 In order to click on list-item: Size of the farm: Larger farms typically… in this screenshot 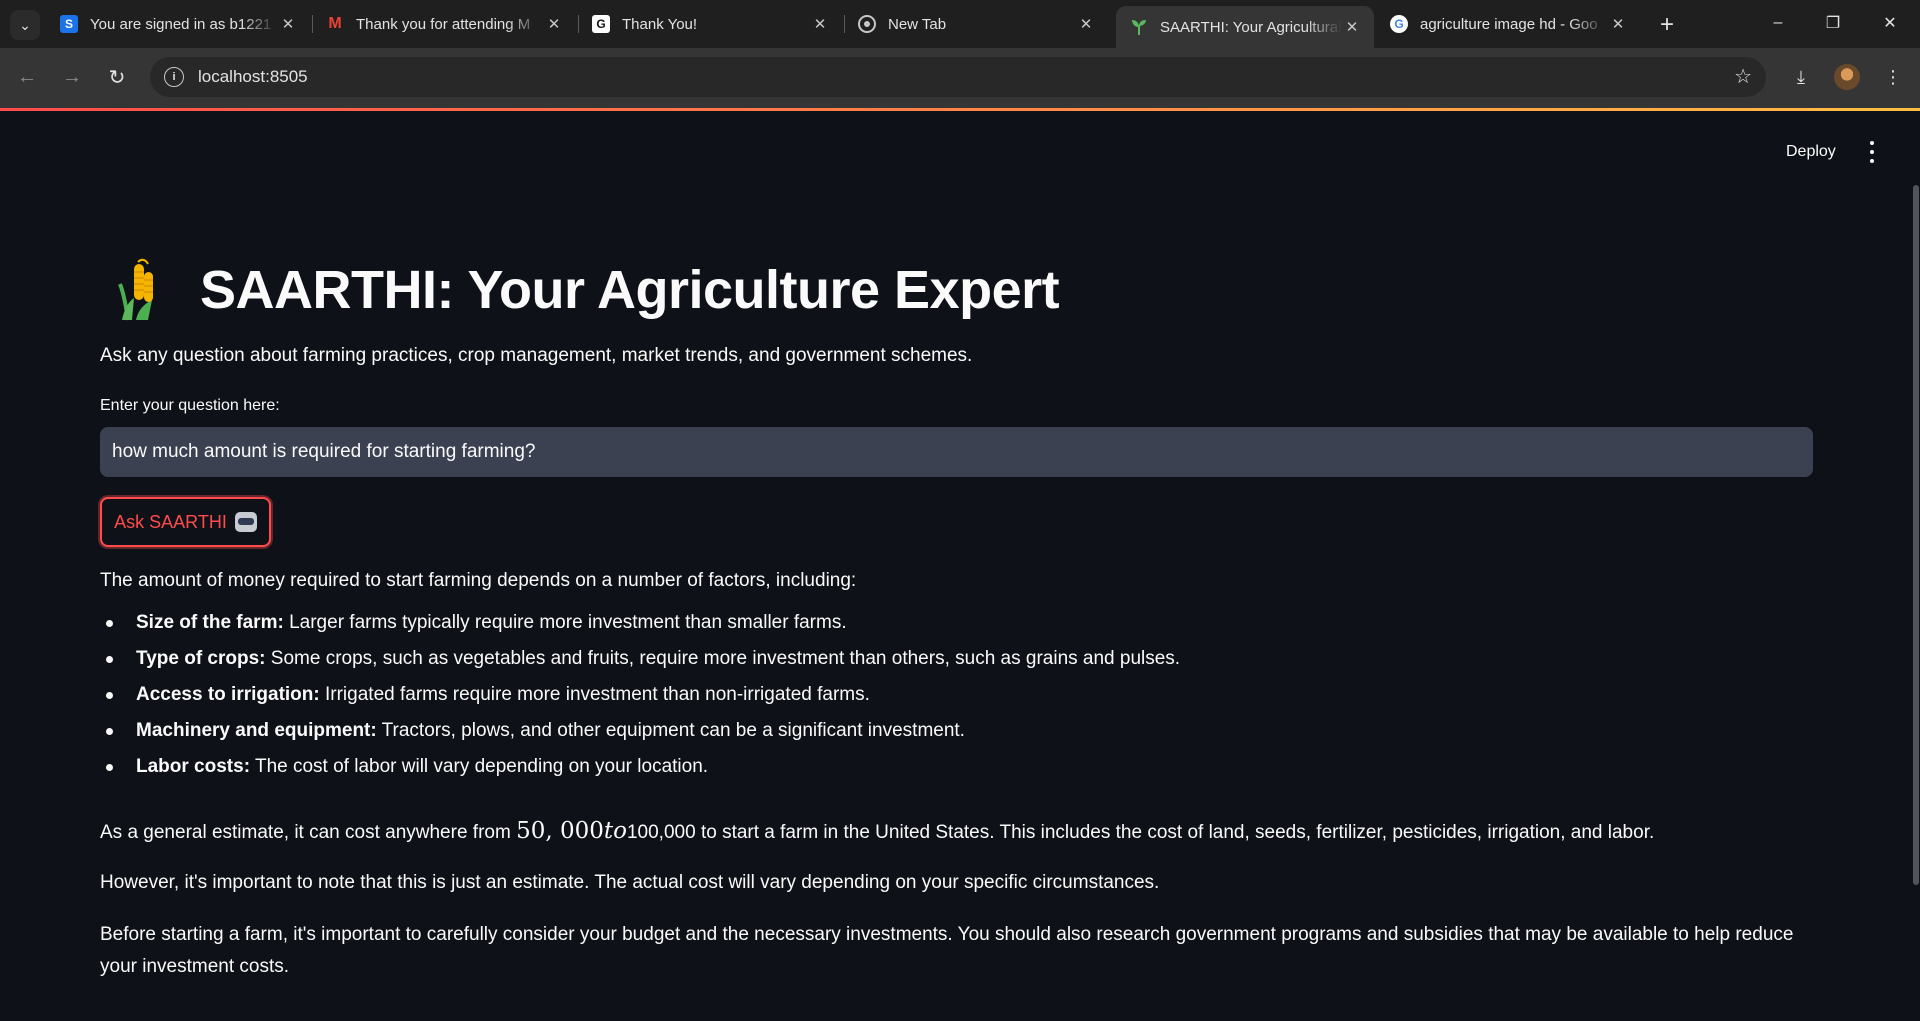, I will do `click(642, 623)`.